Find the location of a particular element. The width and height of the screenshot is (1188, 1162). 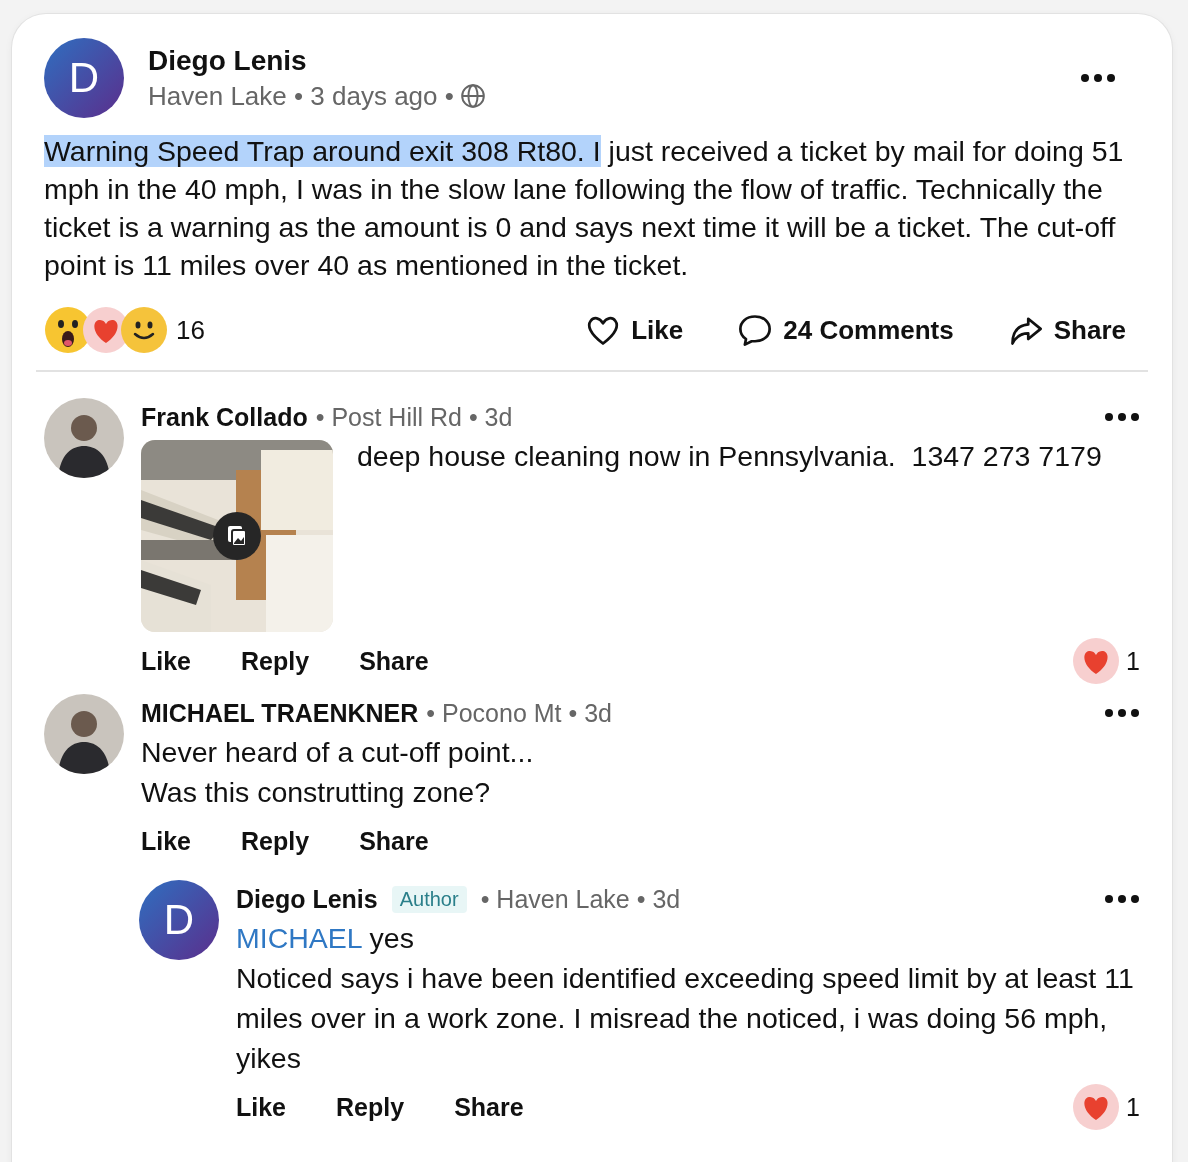

mention-link: MICHAEL is located at coordinates (299, 938).